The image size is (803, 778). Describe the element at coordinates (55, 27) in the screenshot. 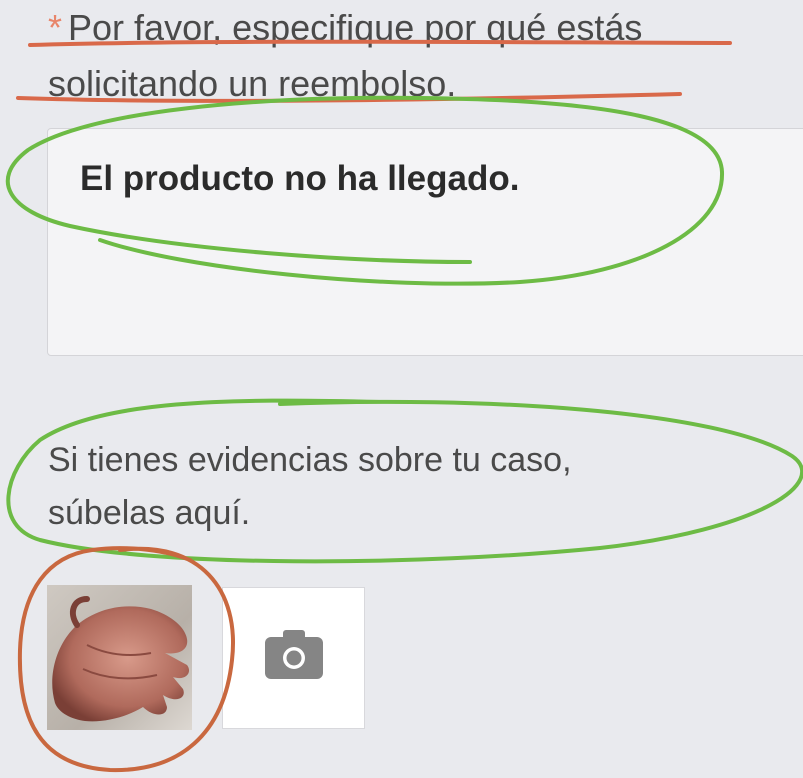

I see `required-marker: *` at that location.